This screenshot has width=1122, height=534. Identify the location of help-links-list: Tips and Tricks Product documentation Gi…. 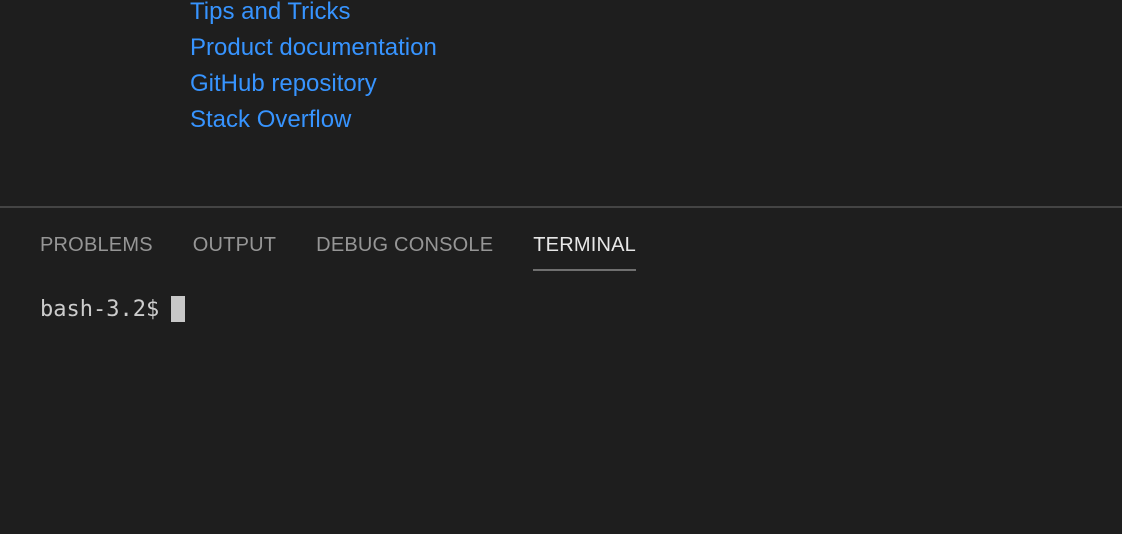
(313, 69).